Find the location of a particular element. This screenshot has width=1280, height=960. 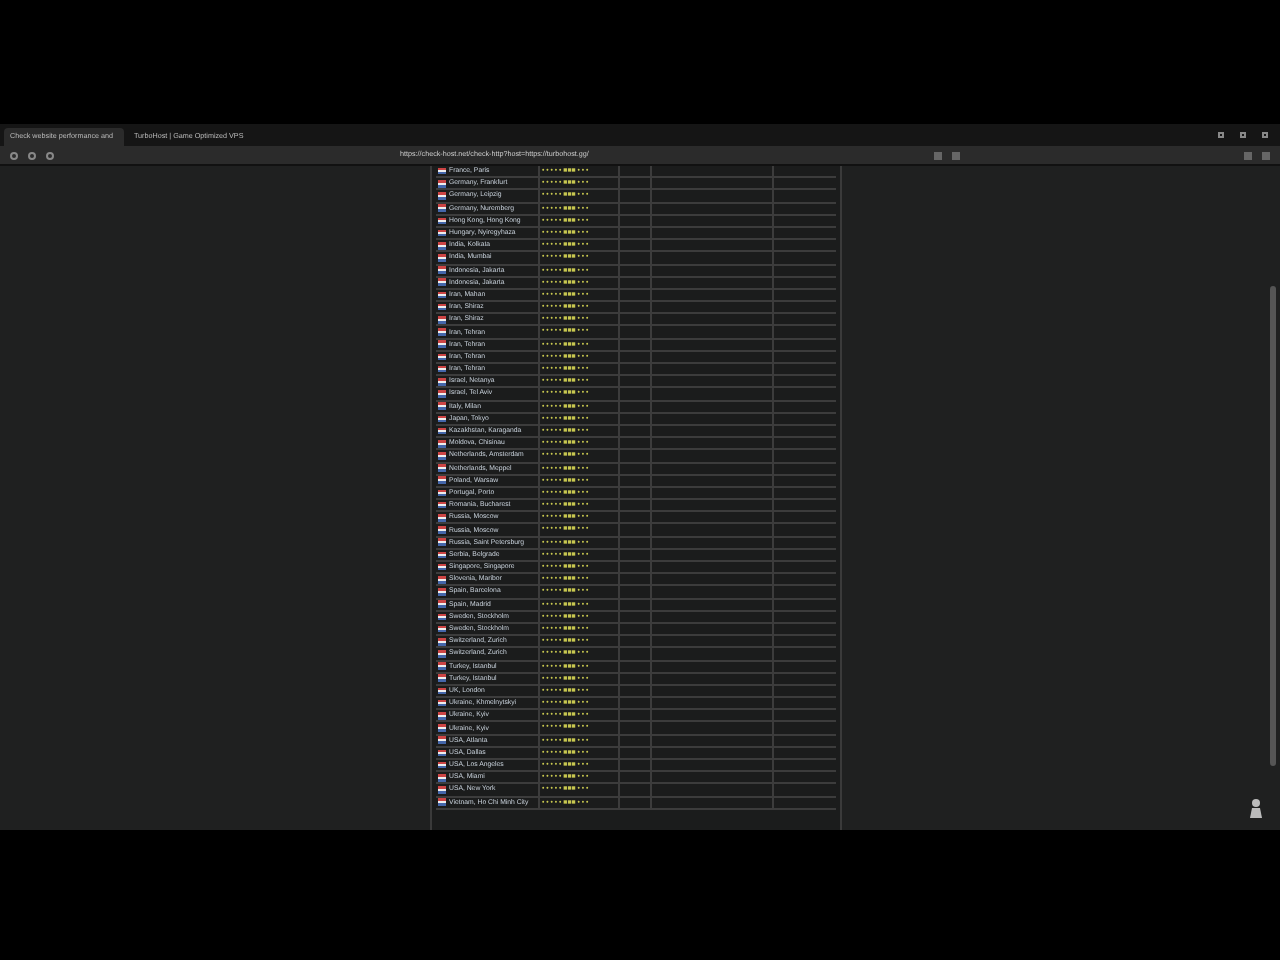

maximize-icon is located at coordinates (1243, 135).